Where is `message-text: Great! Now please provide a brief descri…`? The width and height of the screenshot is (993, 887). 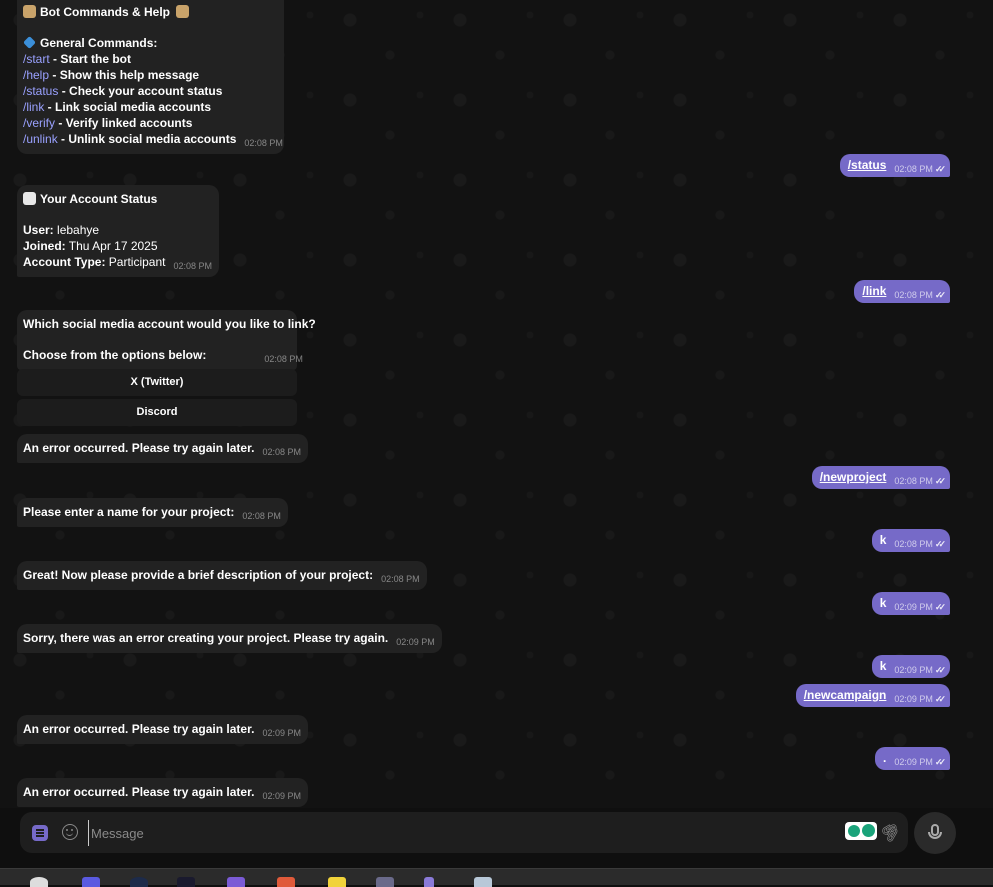
message-text: Great! Now please provide a brief descri… is located at coordinates (198, 575).